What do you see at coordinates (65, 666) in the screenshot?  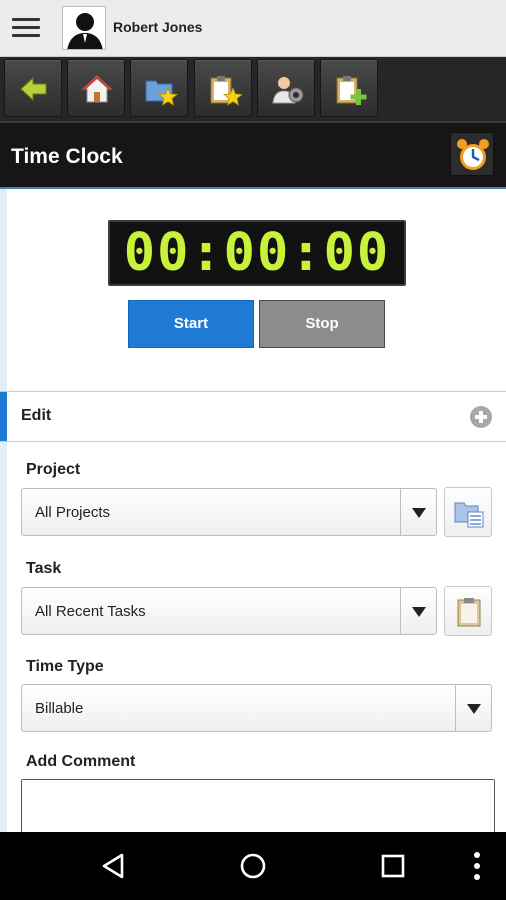 I see `time-type-label: Time Type` at bounding box center [65, 666].